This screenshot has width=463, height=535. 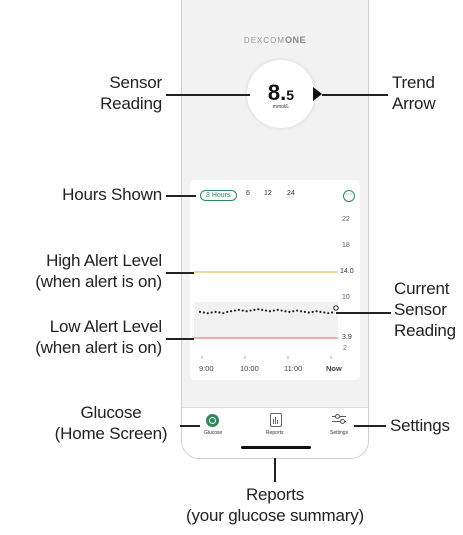 I want to click on trend-arrow-icon, so click(x=317, y=94).